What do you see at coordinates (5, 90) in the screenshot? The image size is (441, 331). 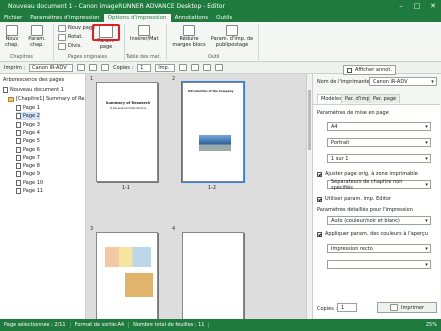 I see `document-icon` at bounding box center [5, 90].